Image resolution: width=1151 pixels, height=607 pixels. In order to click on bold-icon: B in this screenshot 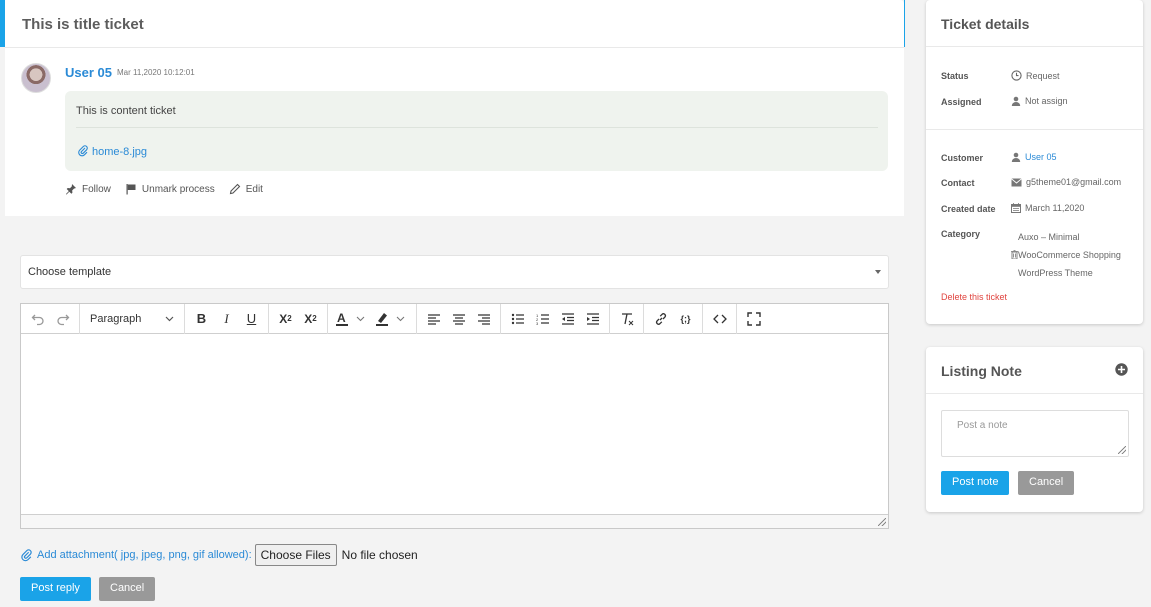, I will do `click(201, 319)`.